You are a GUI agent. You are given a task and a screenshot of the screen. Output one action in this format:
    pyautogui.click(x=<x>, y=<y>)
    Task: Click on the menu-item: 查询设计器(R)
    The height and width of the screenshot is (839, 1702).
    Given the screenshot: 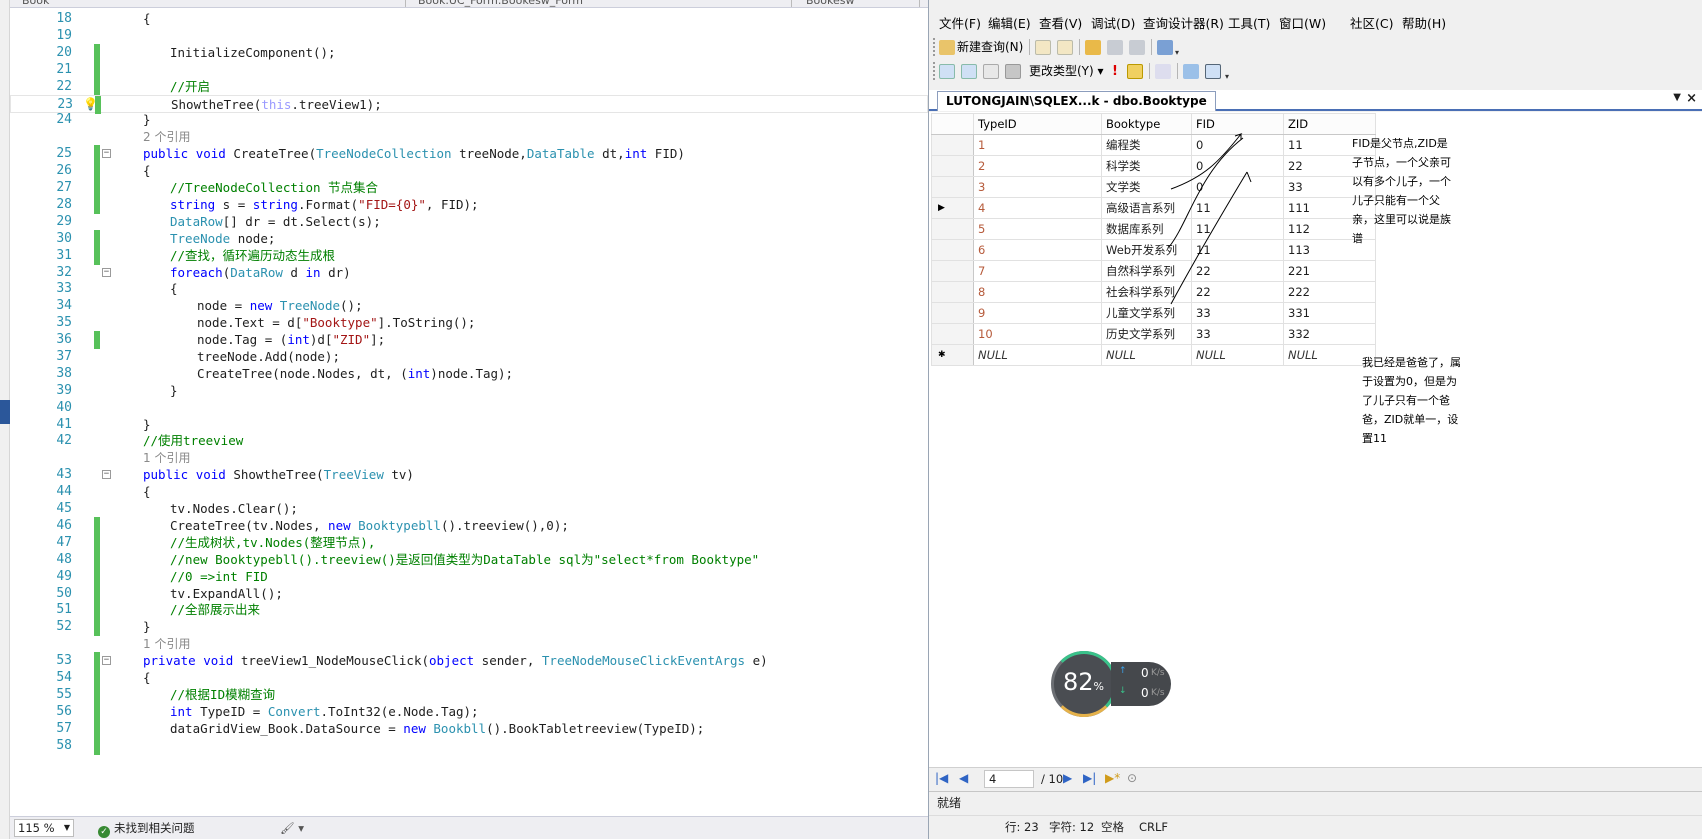 What is the action you would take?
    pyautogui.click(x=1183, y=22)
    